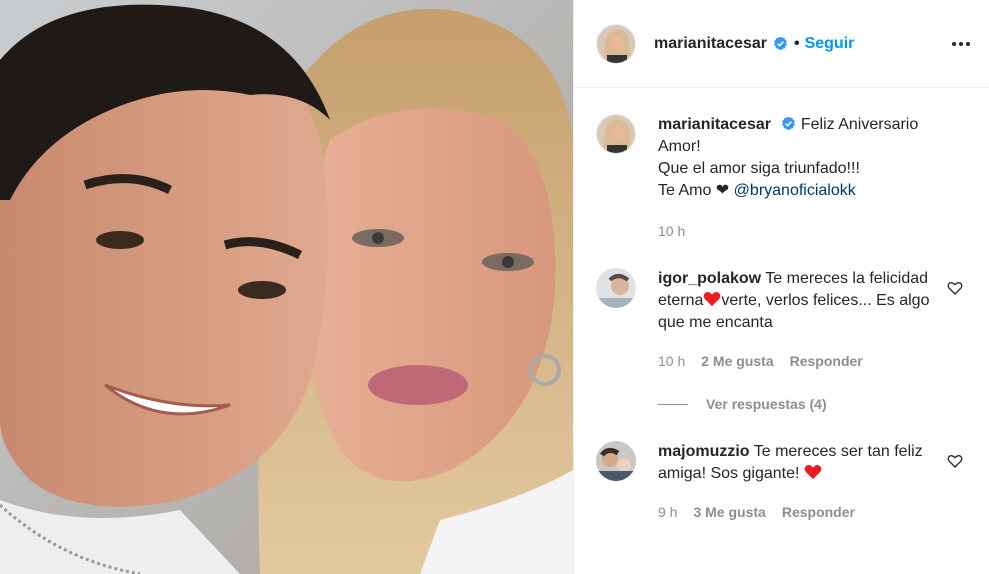 Image resolution: width=989 pixels, height=574 pixels. I want to click on comment-meta: 9 h 3 Me gusta Responder, so click(756, 512).